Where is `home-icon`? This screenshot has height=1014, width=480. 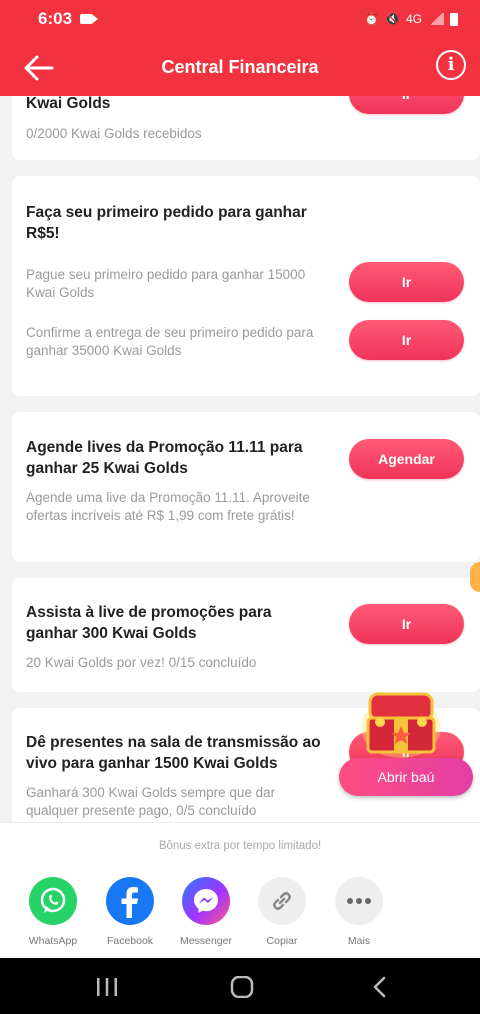
home-icon is located at coordinates (242, 987).